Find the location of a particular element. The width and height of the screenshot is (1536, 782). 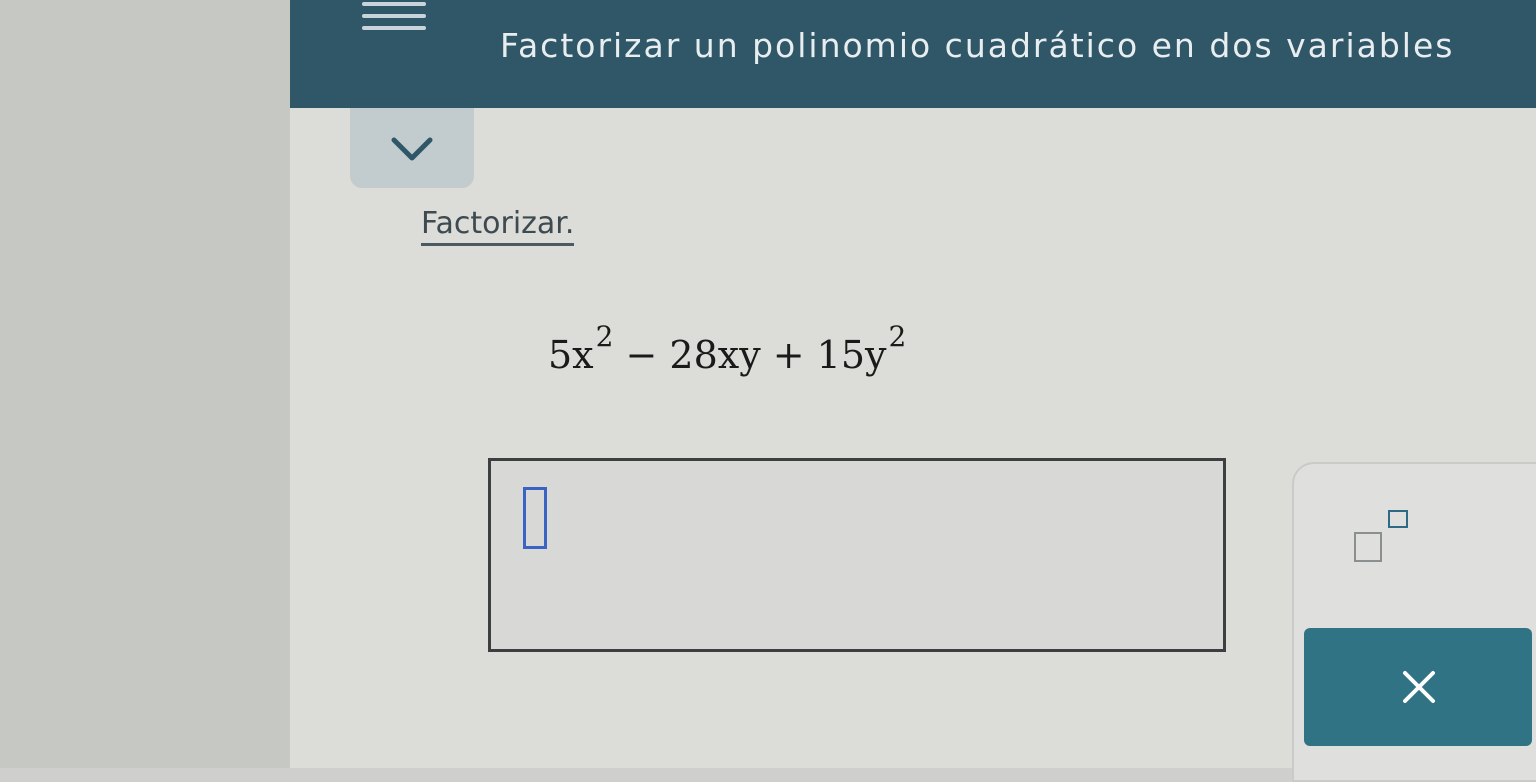

input-cursor-slot is located at coordinates (535, 518).